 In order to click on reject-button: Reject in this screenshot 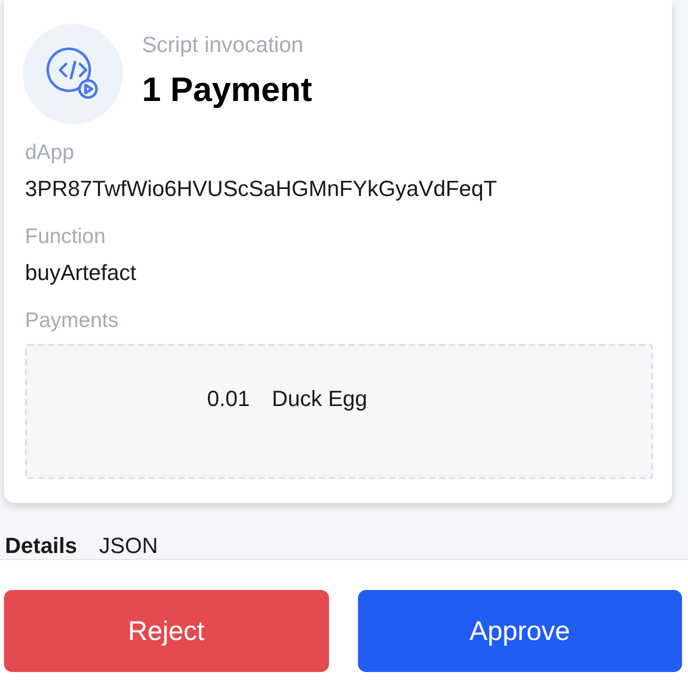, I will do `click(166, 631)`.